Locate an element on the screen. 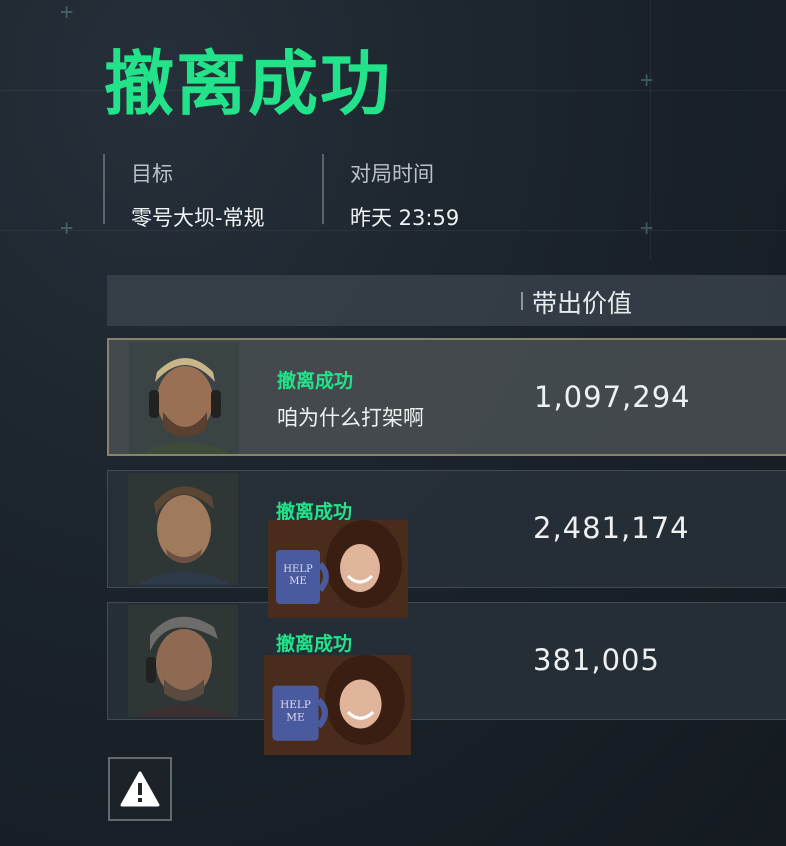 The width and height of the screenshot is (786, 846). value-column-header: 带出价值 is located at coordinates (582, 303).